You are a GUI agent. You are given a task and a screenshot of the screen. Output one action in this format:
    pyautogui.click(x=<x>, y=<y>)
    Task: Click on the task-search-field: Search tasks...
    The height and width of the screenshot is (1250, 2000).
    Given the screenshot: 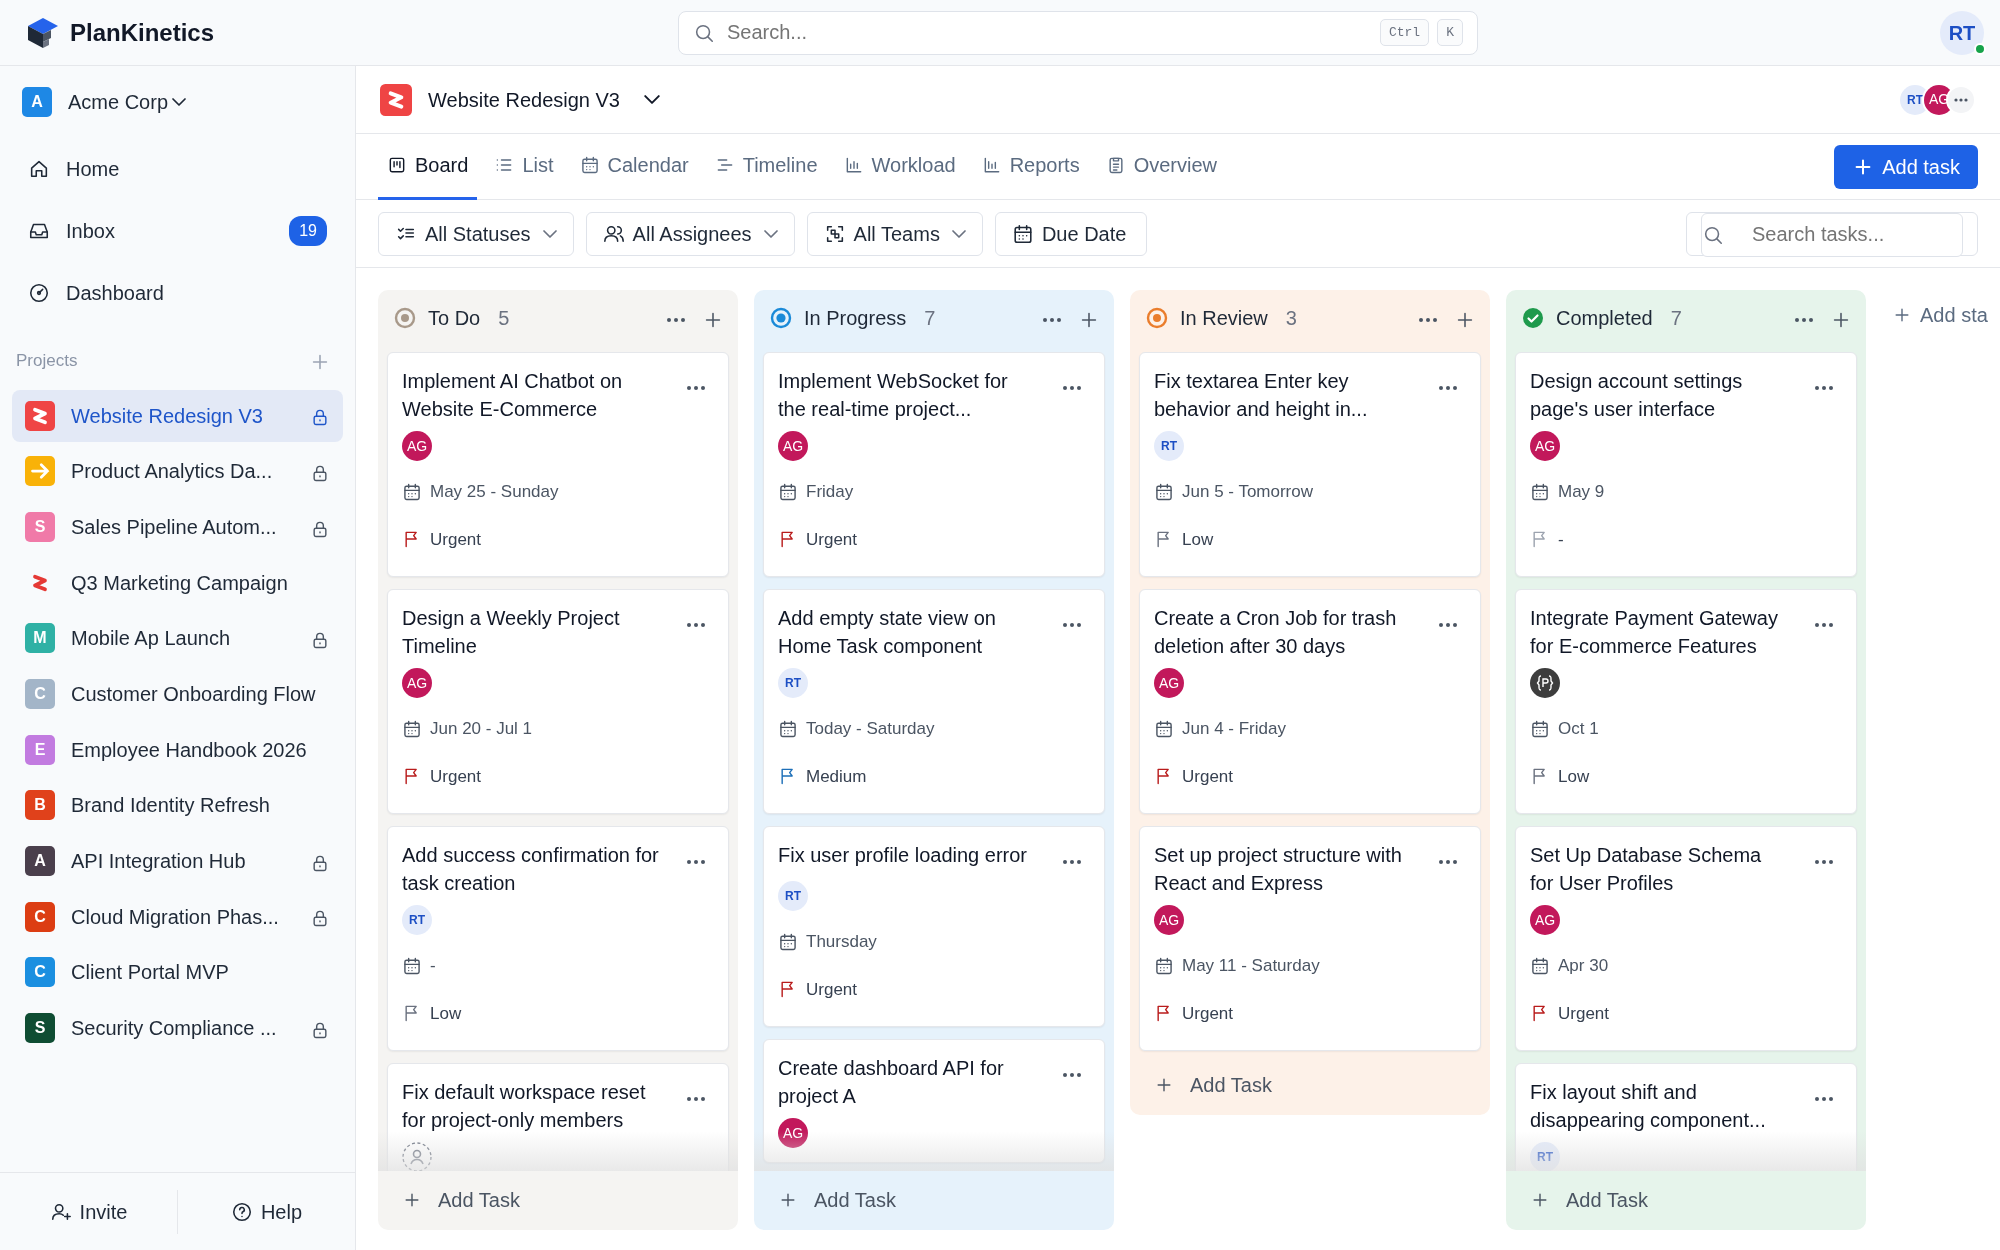 What is the action you would take?
    pyautogui.click(x=1832, y=234)
    